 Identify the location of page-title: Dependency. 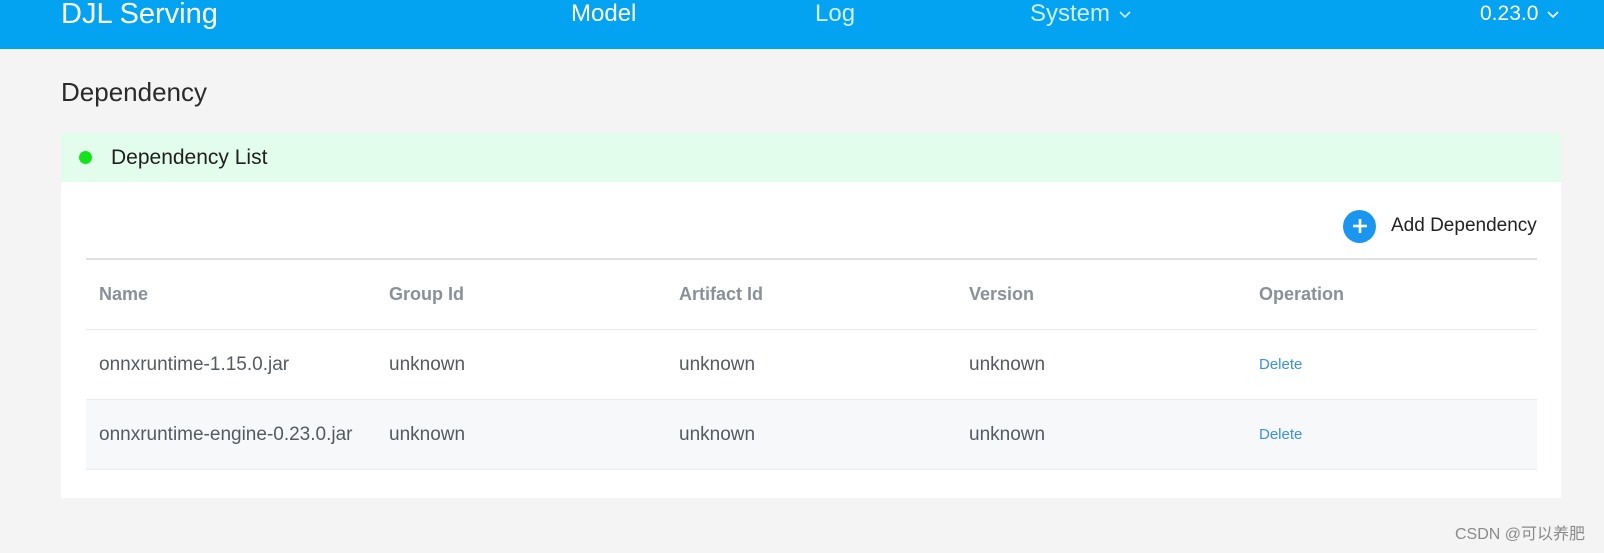
(134, 92).